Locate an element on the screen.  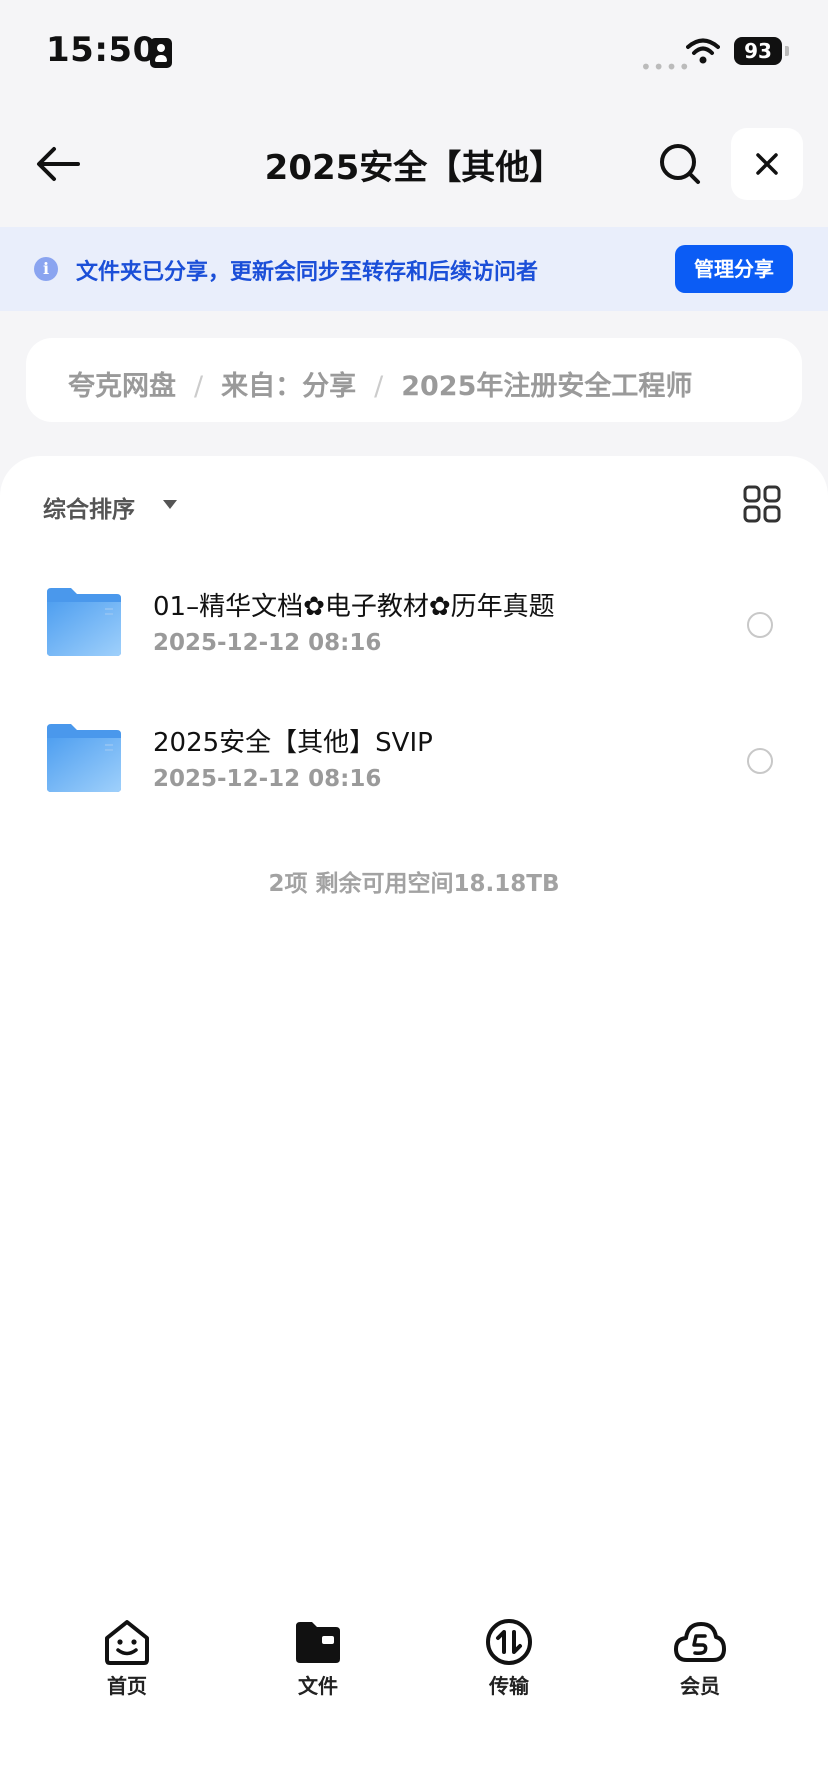
tab-files: 文件 is located at coordinates (318, 1664).